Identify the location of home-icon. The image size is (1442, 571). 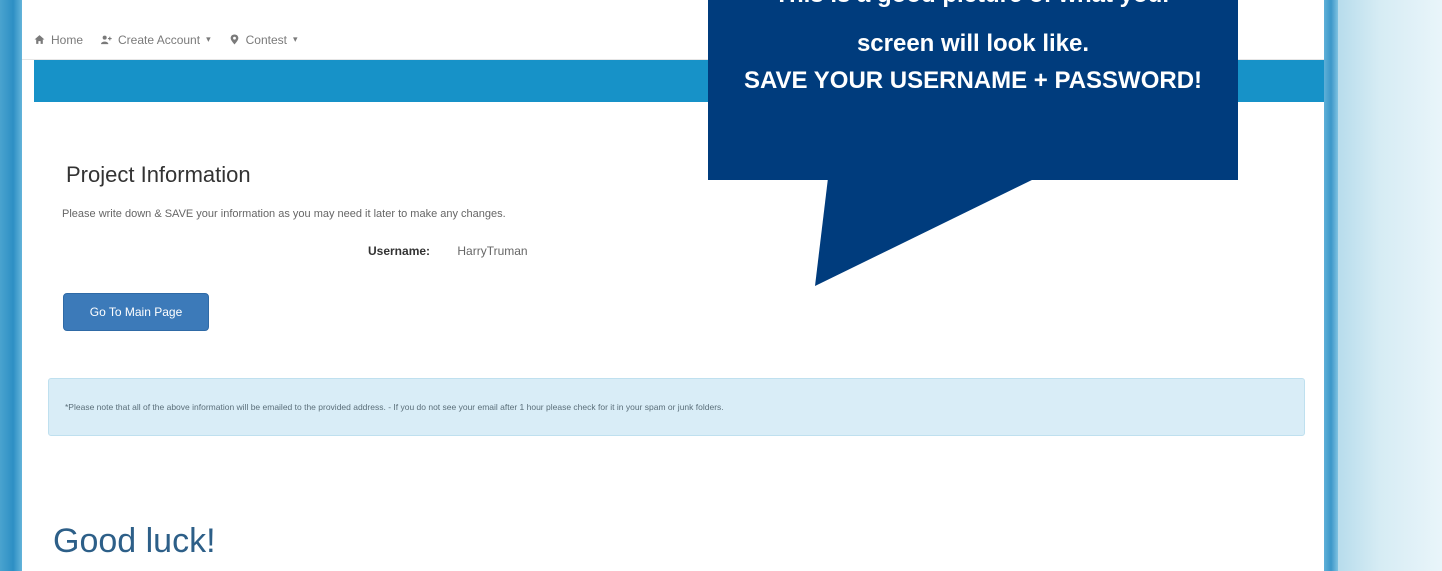
(39, 39).